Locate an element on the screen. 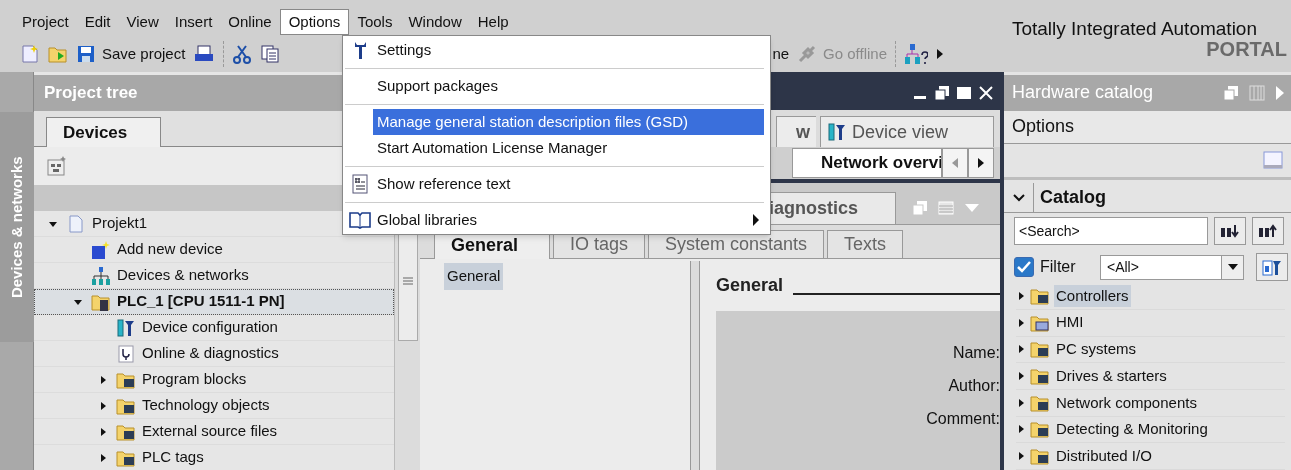 Image resolution: width=1291 pixels, height=470 pixels. tree-item: Online & diagnostics is located at coordinates (210, 353).